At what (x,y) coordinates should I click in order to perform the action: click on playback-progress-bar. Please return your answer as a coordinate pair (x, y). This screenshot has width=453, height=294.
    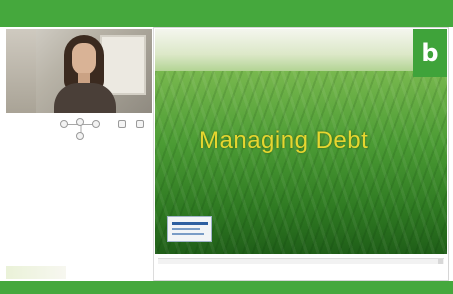
    Looking at the image, I should click on (301, 261).